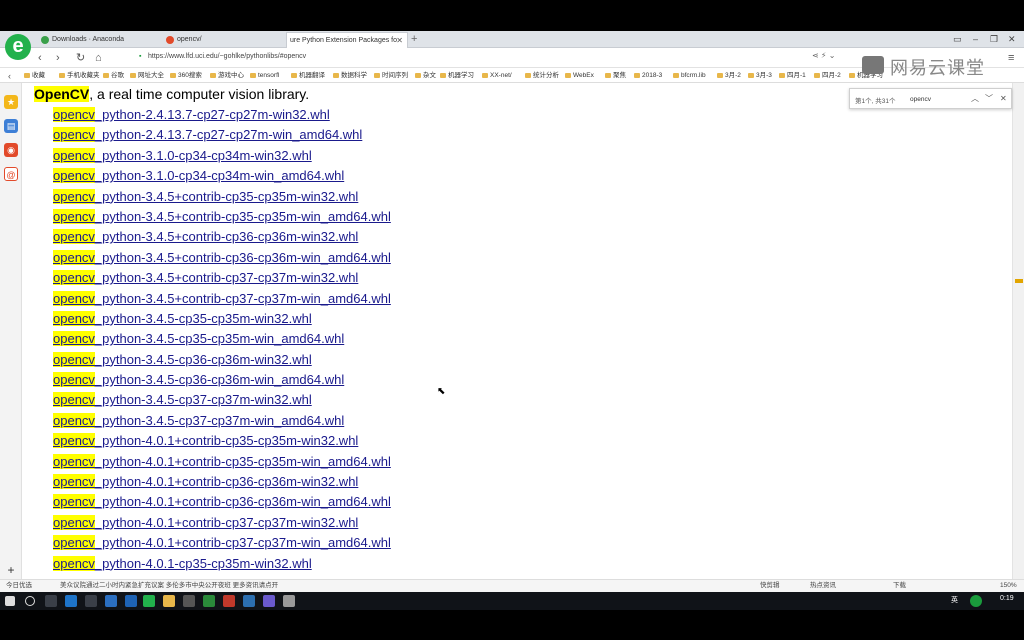 The height and width of the screenshot is (640, 1024). Describe the element at coordinates (222, 360) in the screenshot. I see `wheel-file-link: opencv_python-3.4.5-cp36-cp36m-win32.whl` at that location.